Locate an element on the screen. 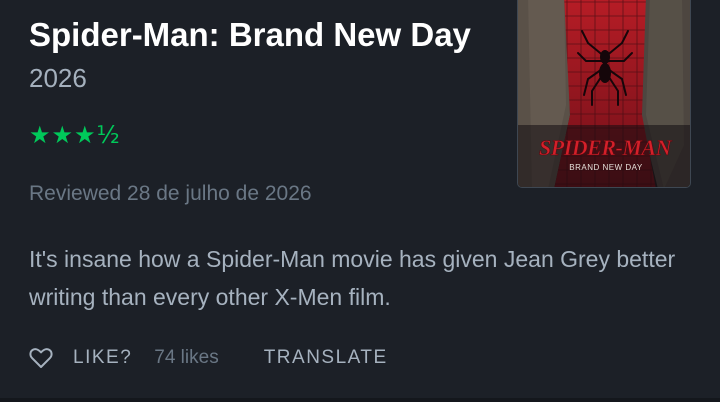 This screenshot has width=720, height=402. like-button: LIKE? is located at coordinates (102, 358).